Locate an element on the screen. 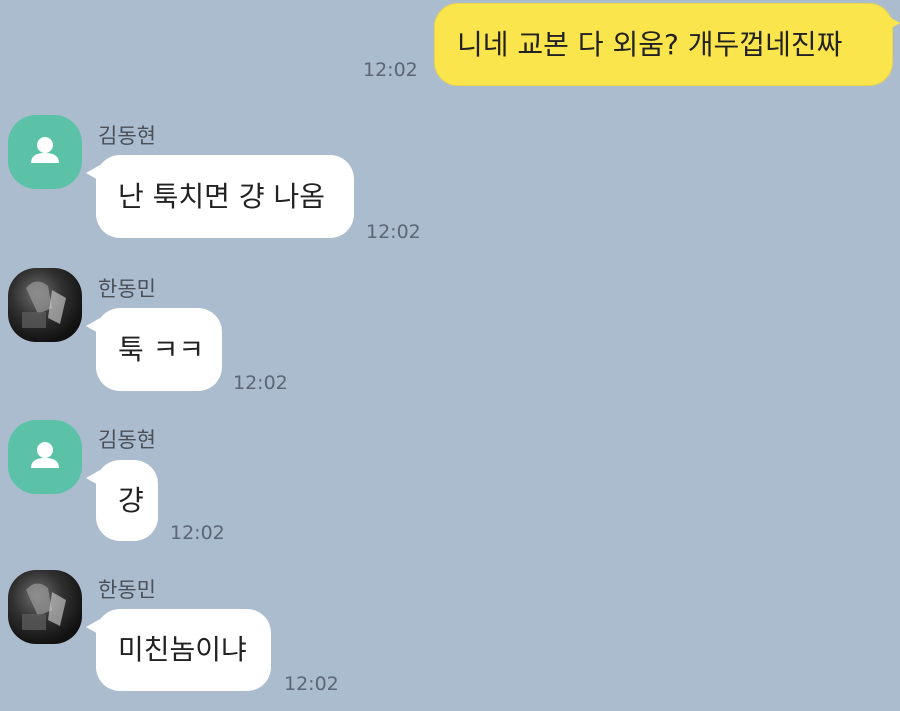 The height and width of the screenshot is (711, 900). message-text: 걍 is located at coordinates (131, 500).